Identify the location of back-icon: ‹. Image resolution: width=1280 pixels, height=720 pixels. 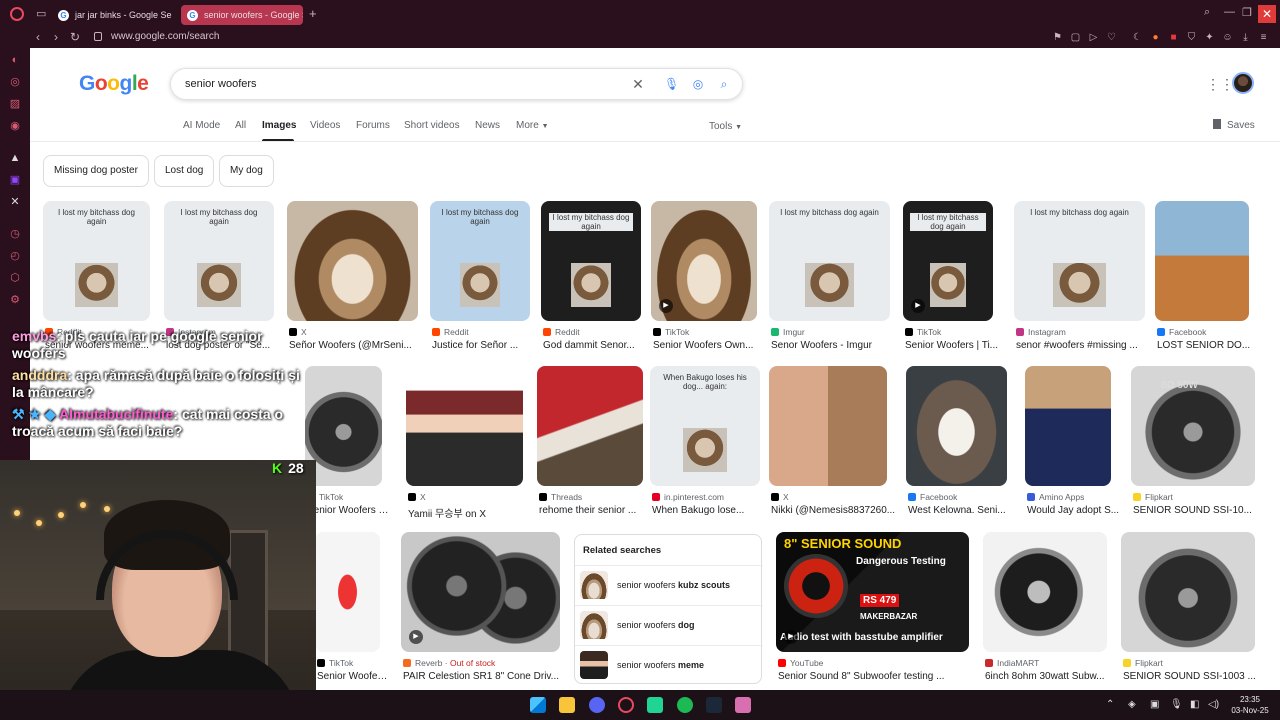
(38, 37).